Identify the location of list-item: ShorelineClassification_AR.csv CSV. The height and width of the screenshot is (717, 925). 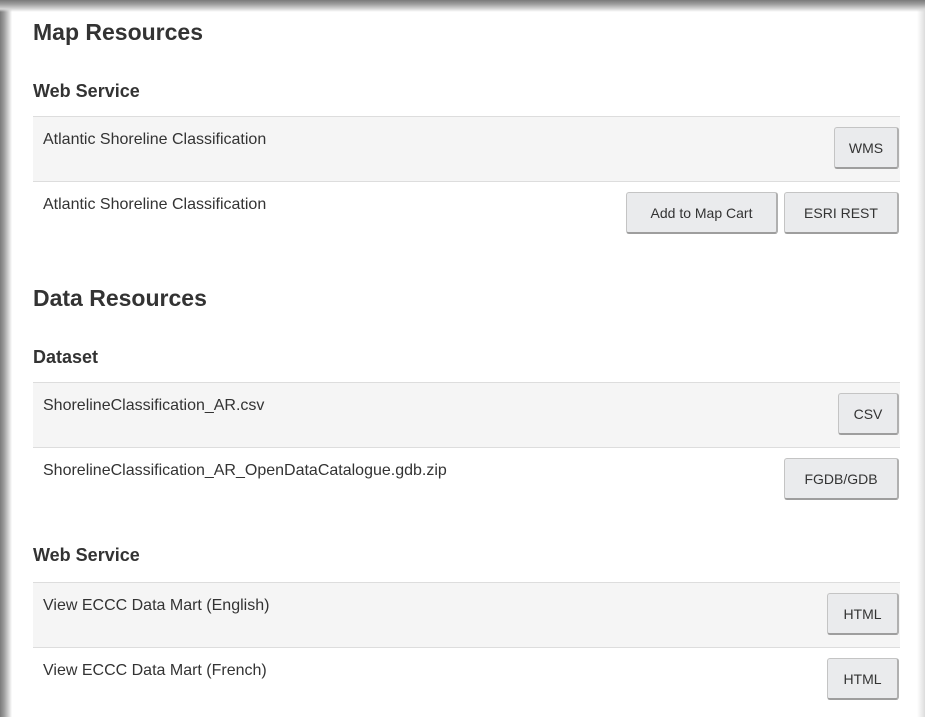
(466, 415).